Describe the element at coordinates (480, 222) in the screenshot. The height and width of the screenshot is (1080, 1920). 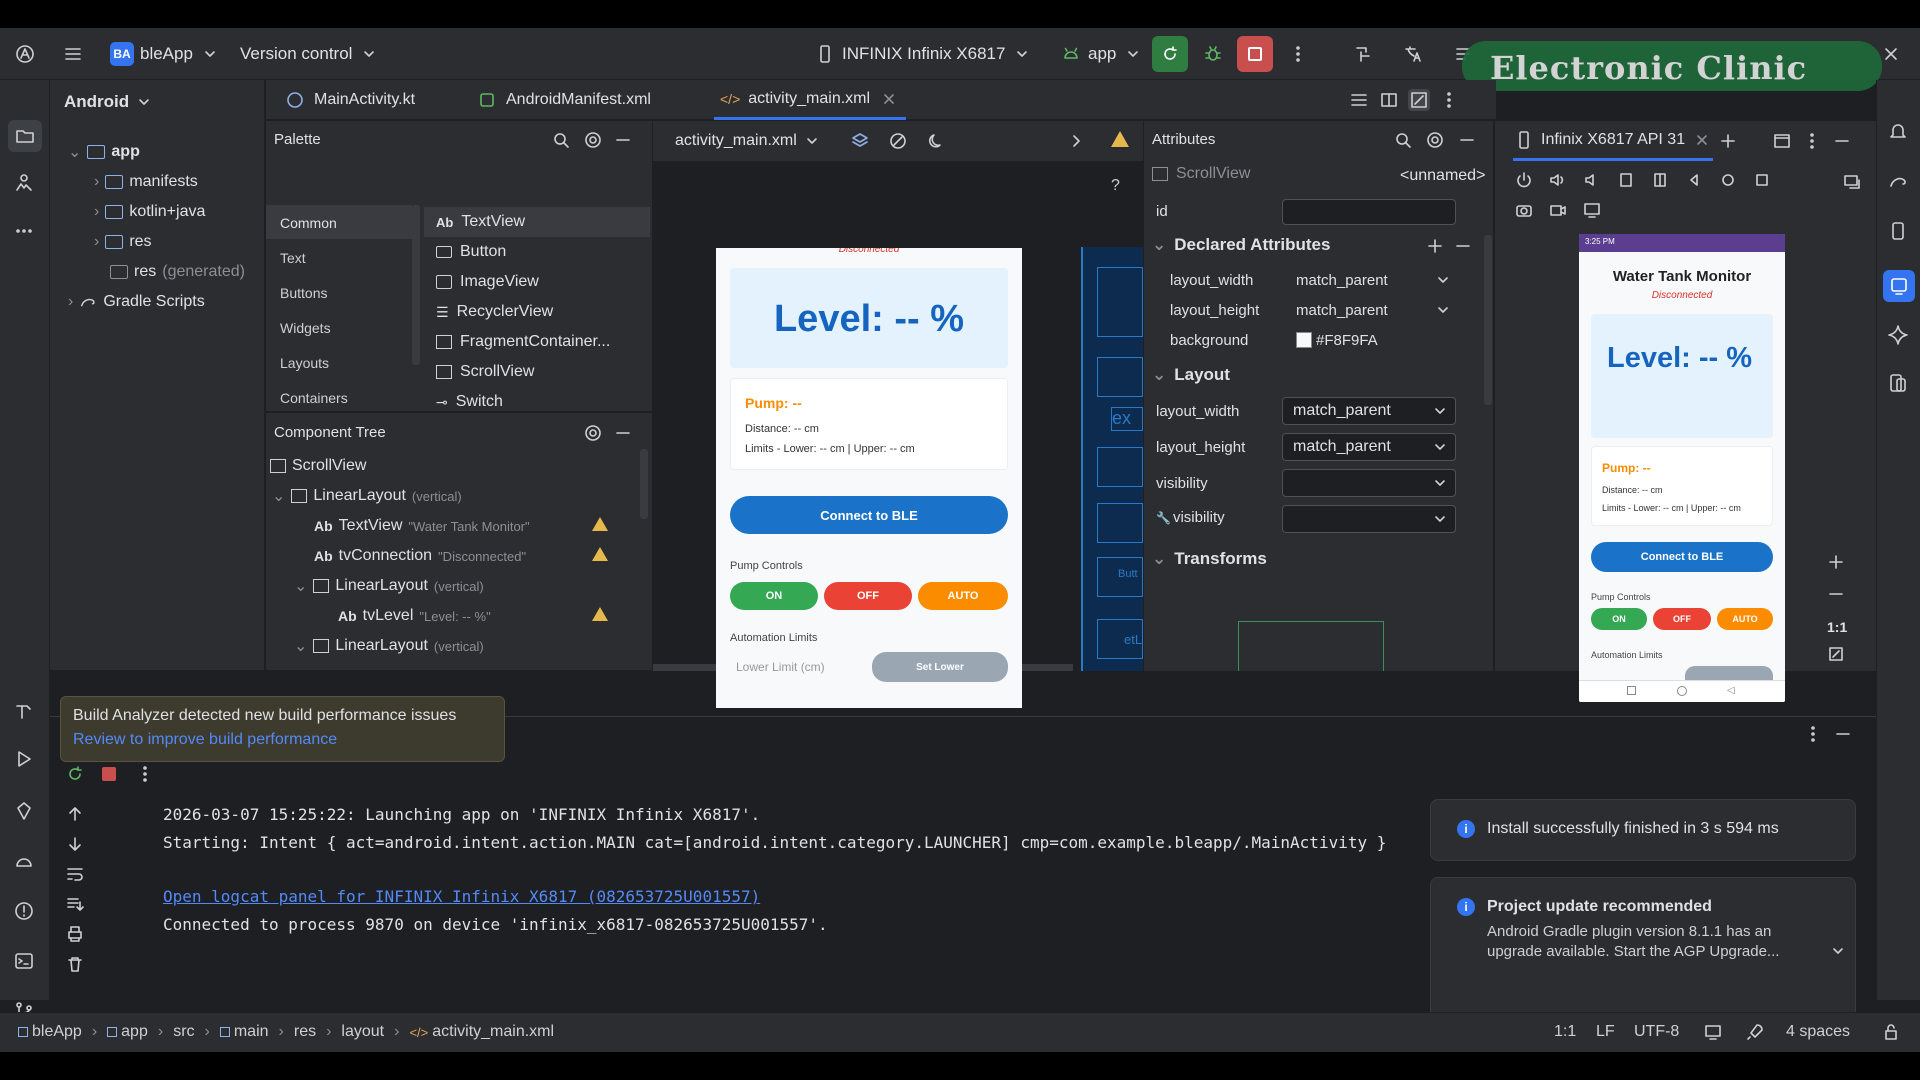
I see `palette-item-textview: Ab TextView` at that location.